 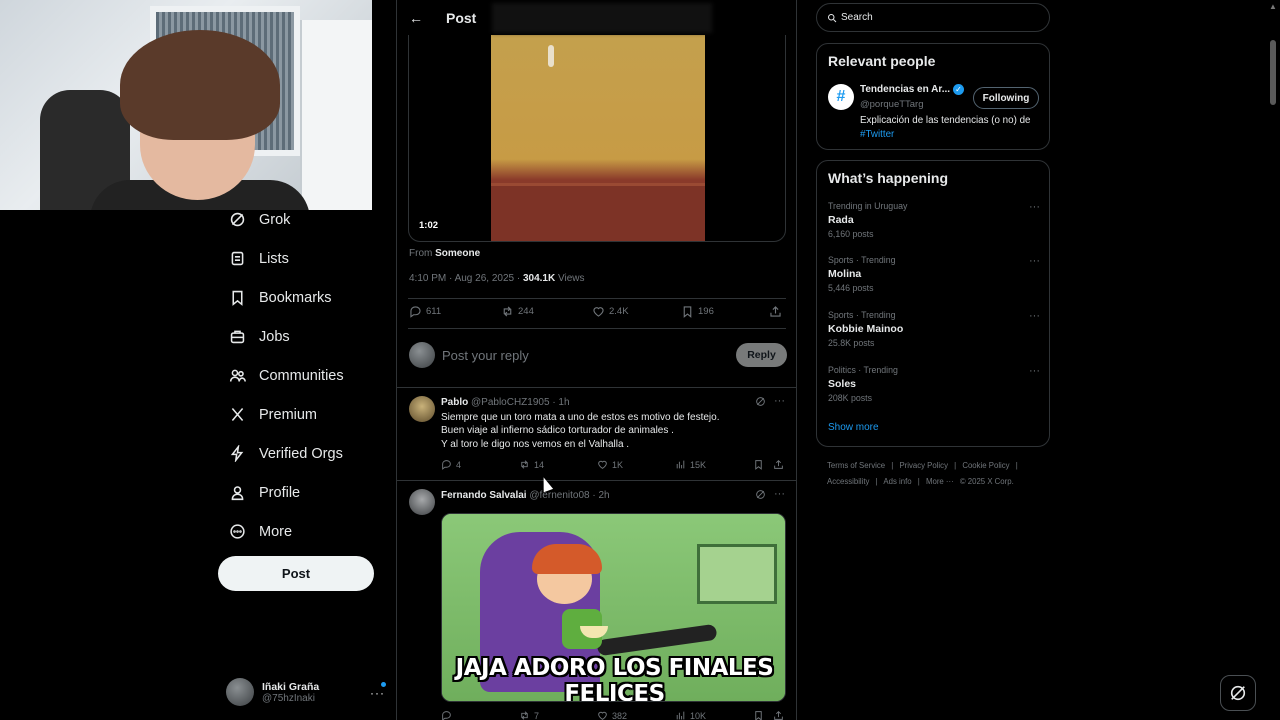 I want to click on video-arena-wall, so click(x=598, y=212).